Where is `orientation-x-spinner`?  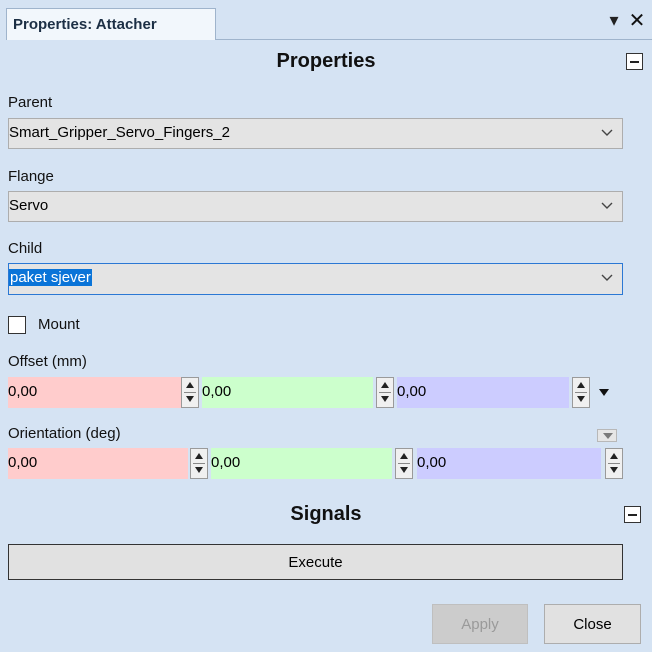
orientation-x-spinner is located at coordinates (199, 463).